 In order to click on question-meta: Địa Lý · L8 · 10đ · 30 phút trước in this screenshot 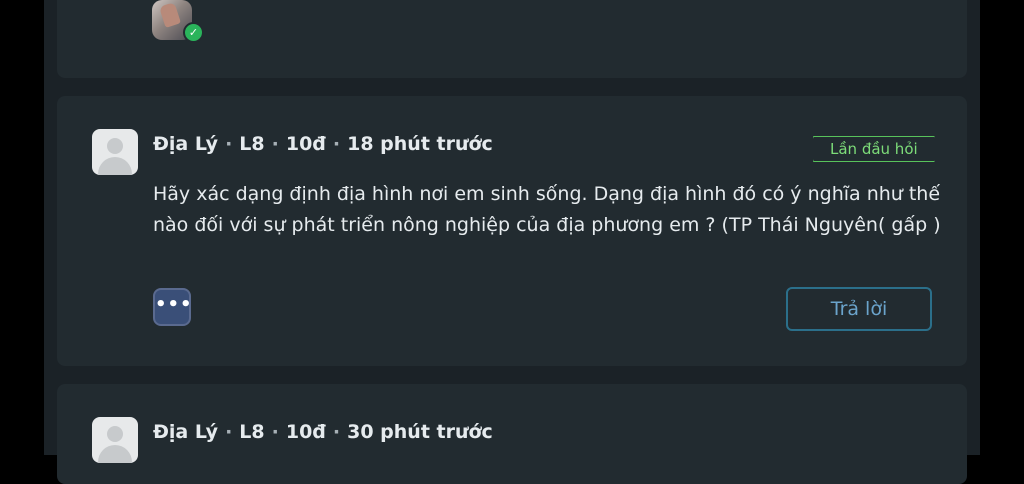, I will do `click(323, 432)`.